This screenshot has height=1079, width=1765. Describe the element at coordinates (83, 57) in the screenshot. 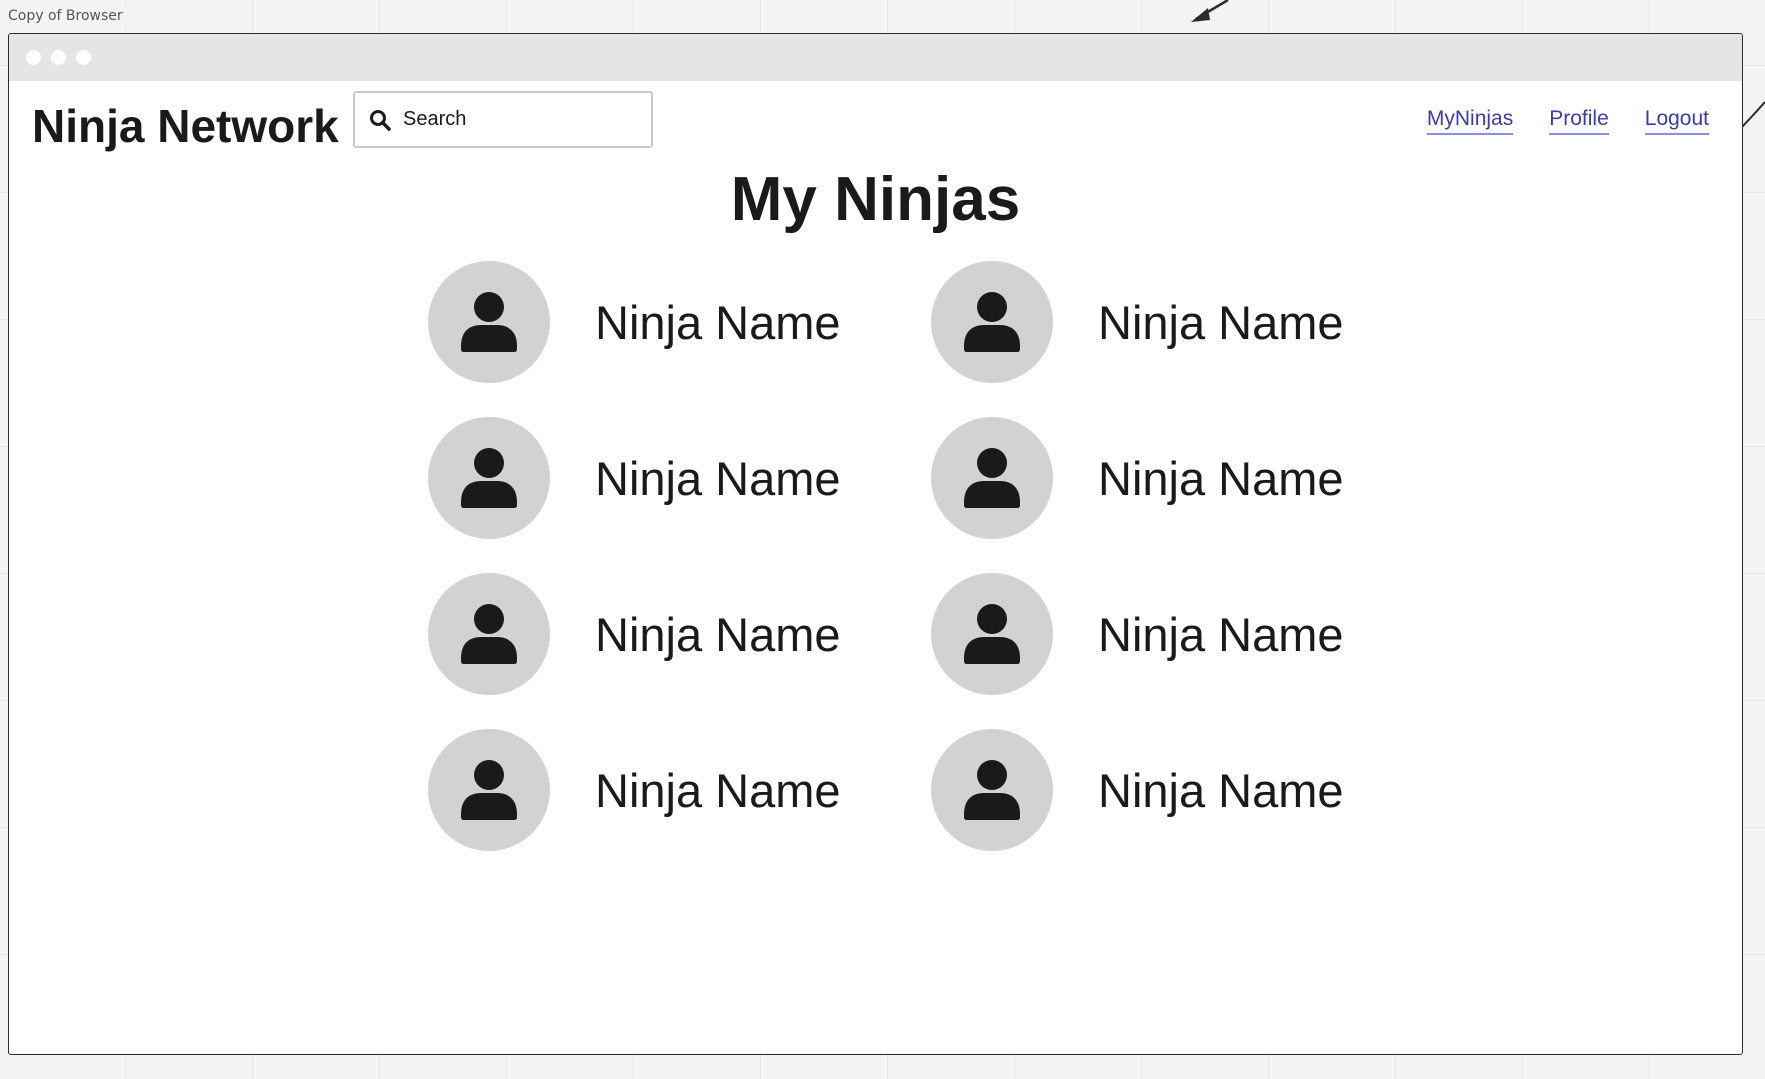

I see `window-maximize-dot` at that location.